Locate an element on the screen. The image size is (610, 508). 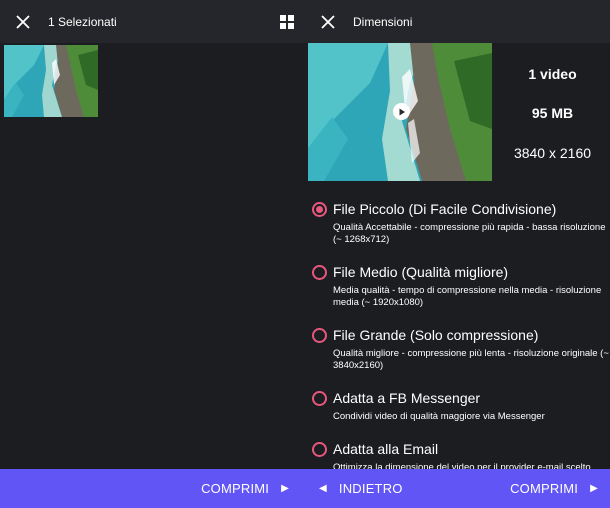
play-button is located at coordinates (401, 111).